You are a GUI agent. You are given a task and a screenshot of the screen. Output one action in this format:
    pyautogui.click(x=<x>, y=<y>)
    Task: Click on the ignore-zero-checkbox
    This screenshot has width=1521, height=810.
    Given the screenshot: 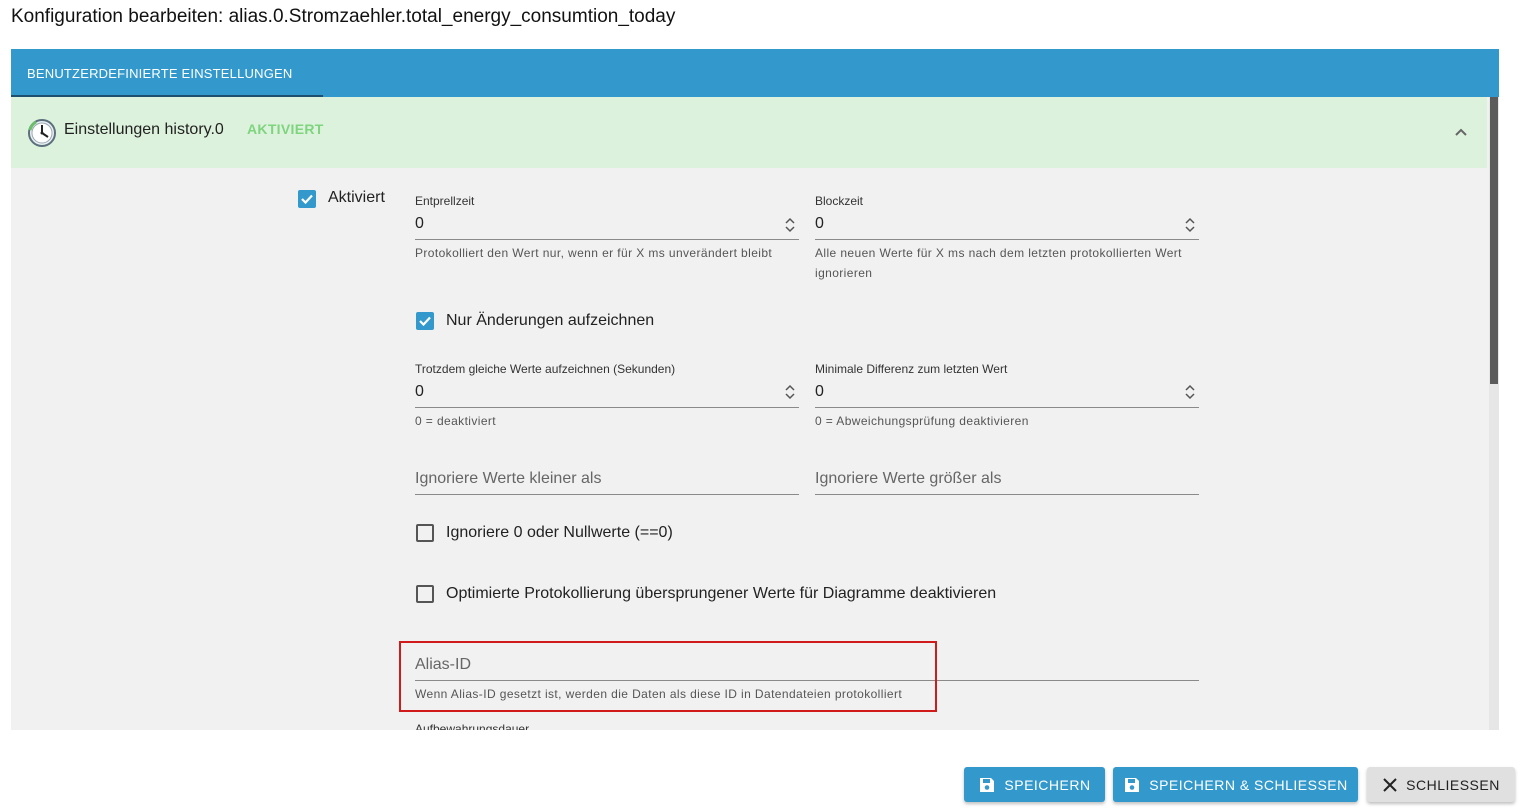 What is the action you would take?
    pyautogui.click(x=425, y=533)
    